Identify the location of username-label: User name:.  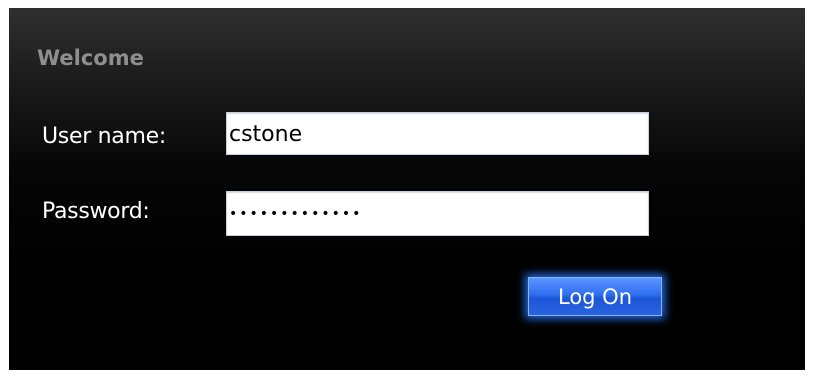
(104, 136).